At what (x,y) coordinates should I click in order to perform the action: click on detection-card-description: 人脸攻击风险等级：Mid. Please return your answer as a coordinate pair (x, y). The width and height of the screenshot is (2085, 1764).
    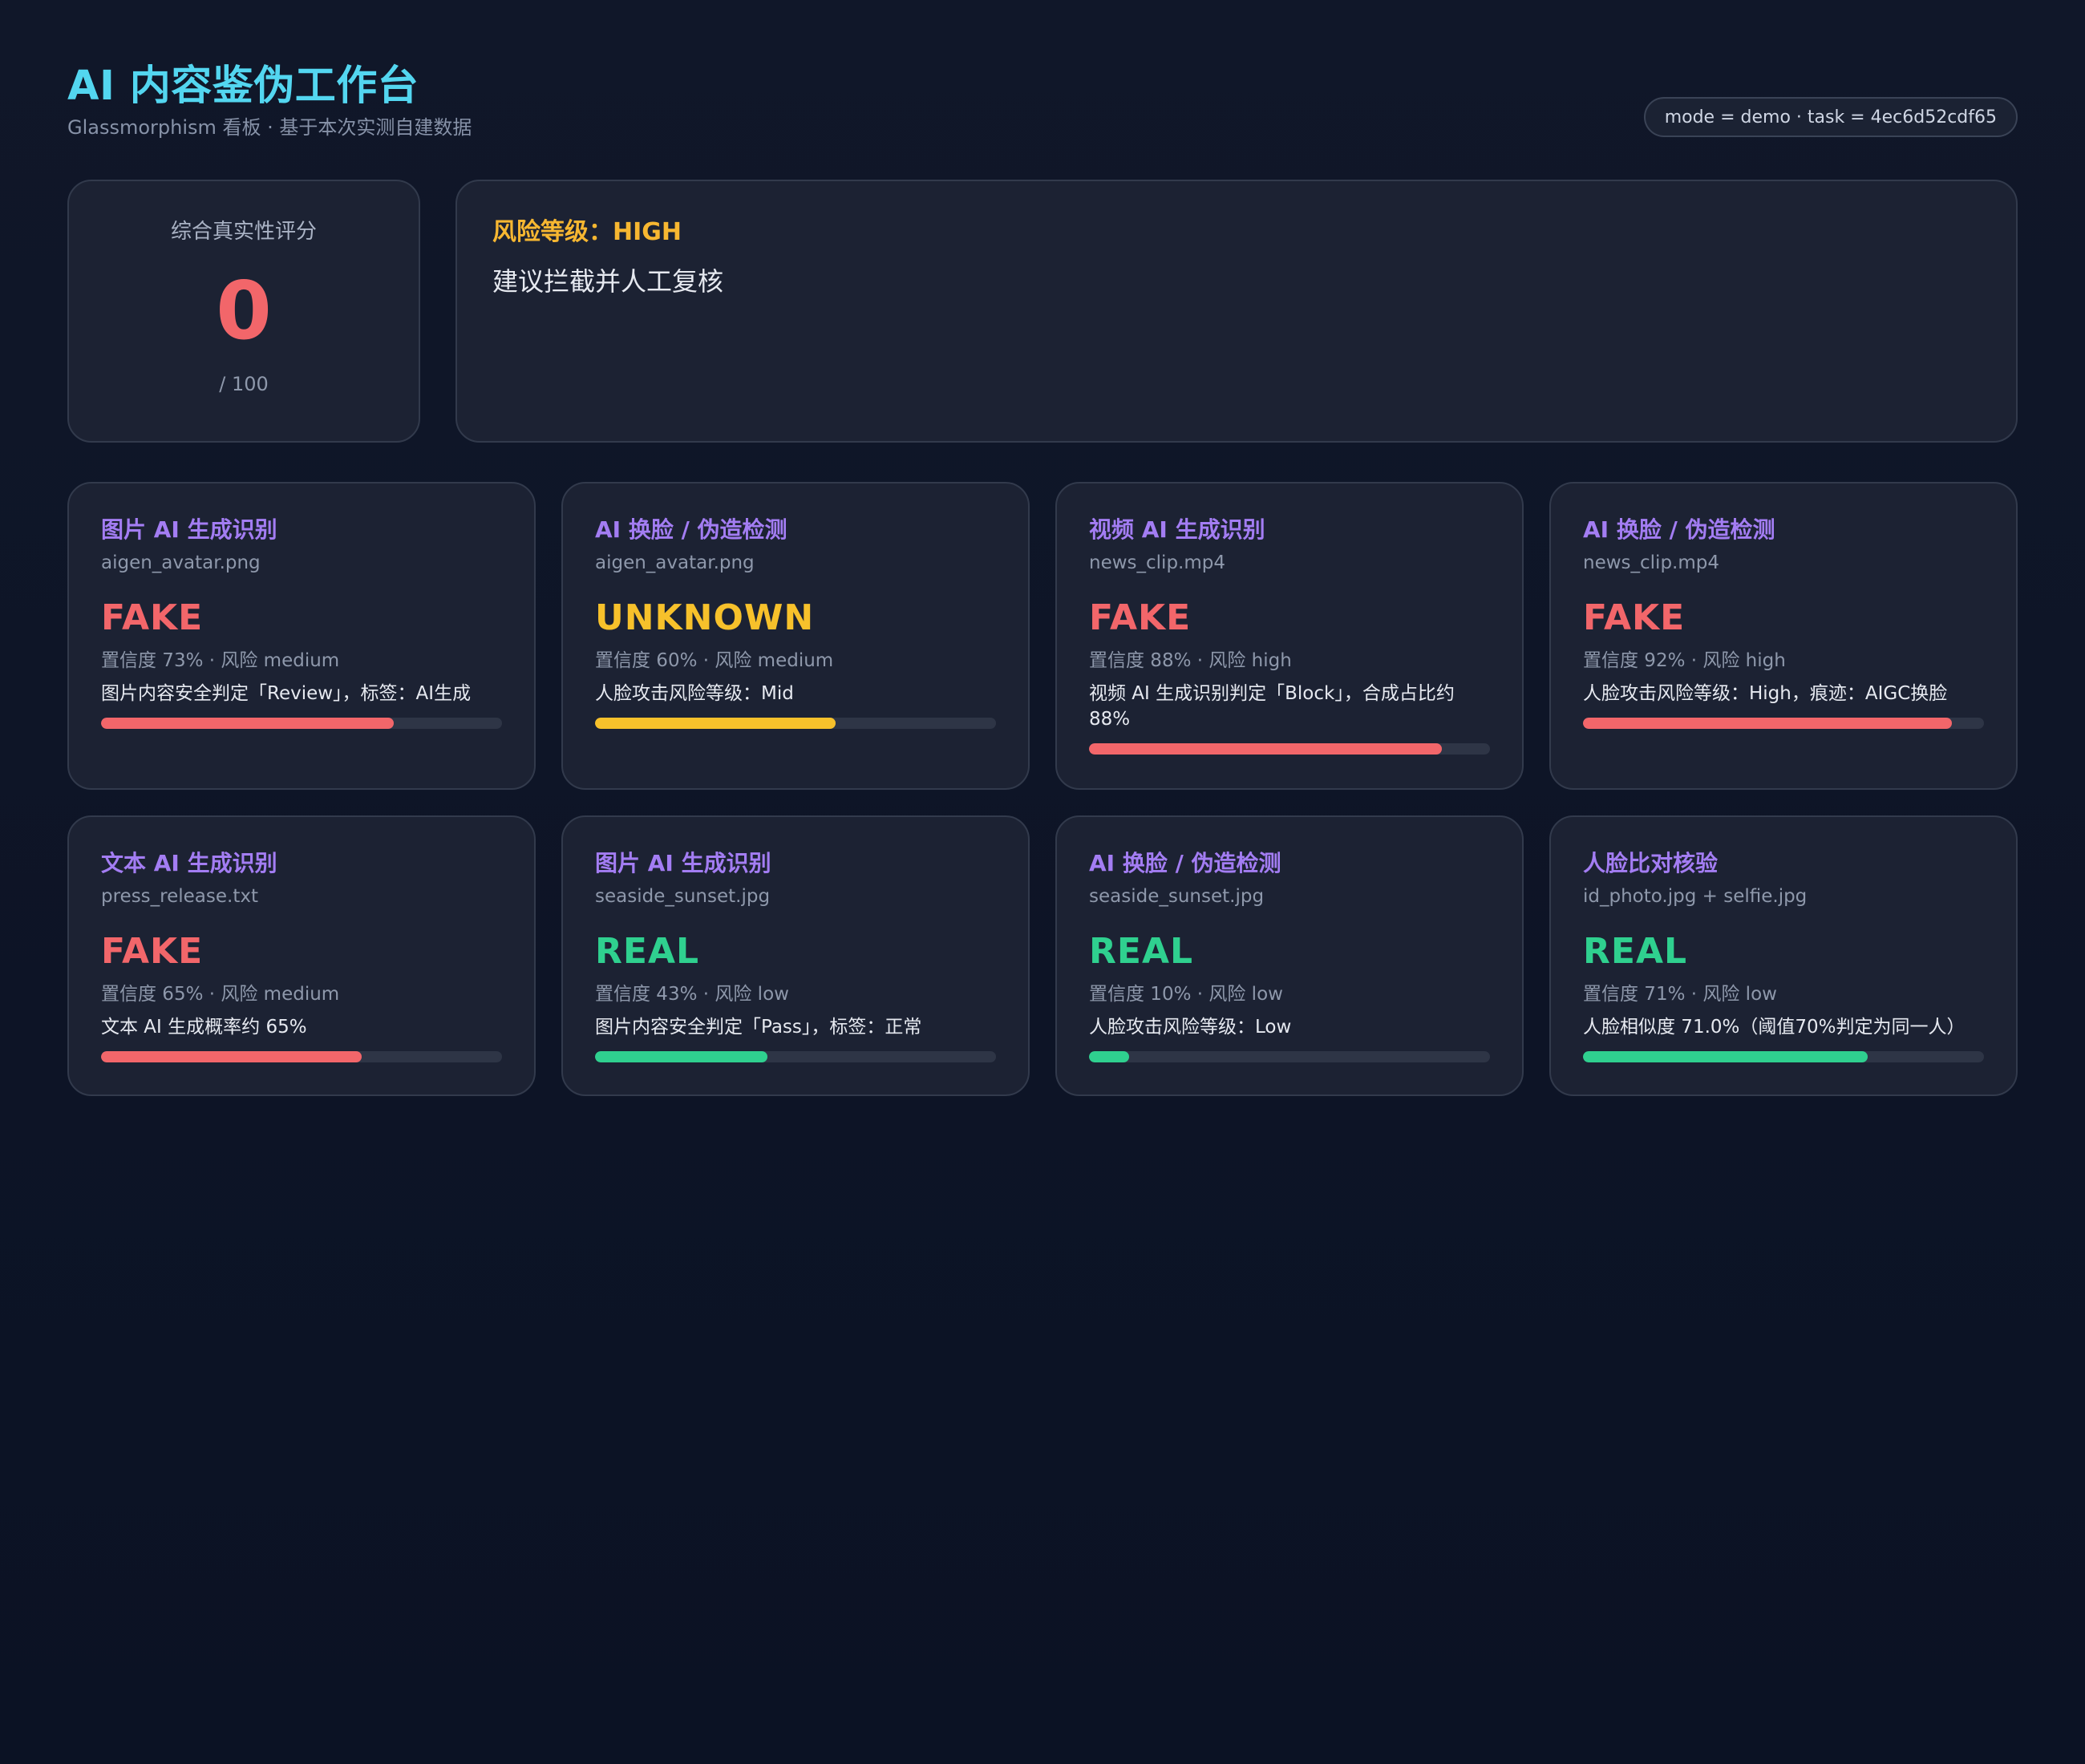
    Looking at the image, I should click on (695, 693).